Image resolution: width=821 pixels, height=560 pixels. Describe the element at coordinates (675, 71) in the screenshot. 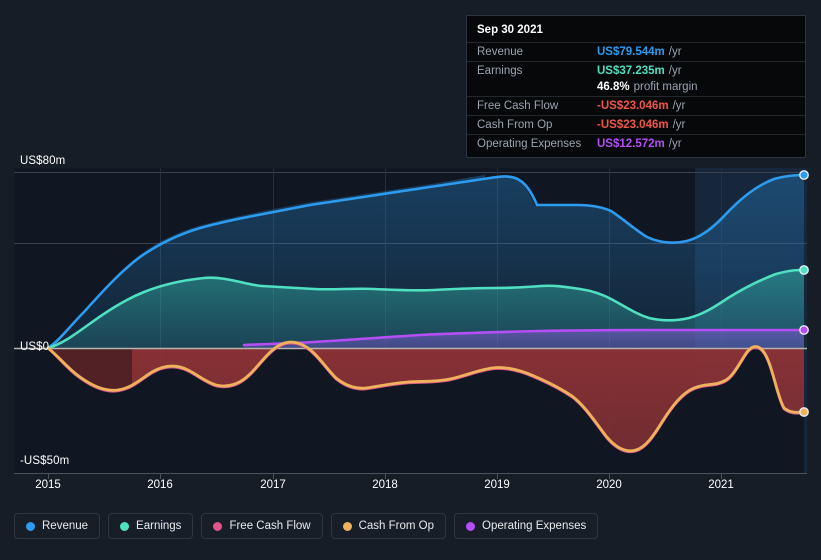

I see `tooltip-unit-earnings: /yr` at that location.